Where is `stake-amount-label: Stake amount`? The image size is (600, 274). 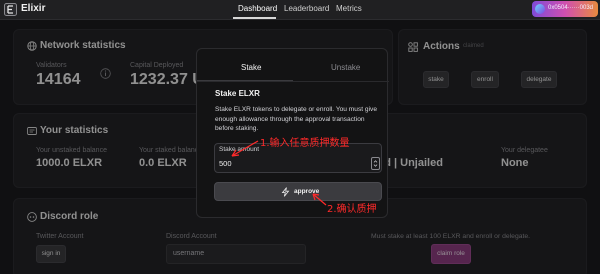
stake-amount-label: Stake amount is located at coordinates (239, 149).